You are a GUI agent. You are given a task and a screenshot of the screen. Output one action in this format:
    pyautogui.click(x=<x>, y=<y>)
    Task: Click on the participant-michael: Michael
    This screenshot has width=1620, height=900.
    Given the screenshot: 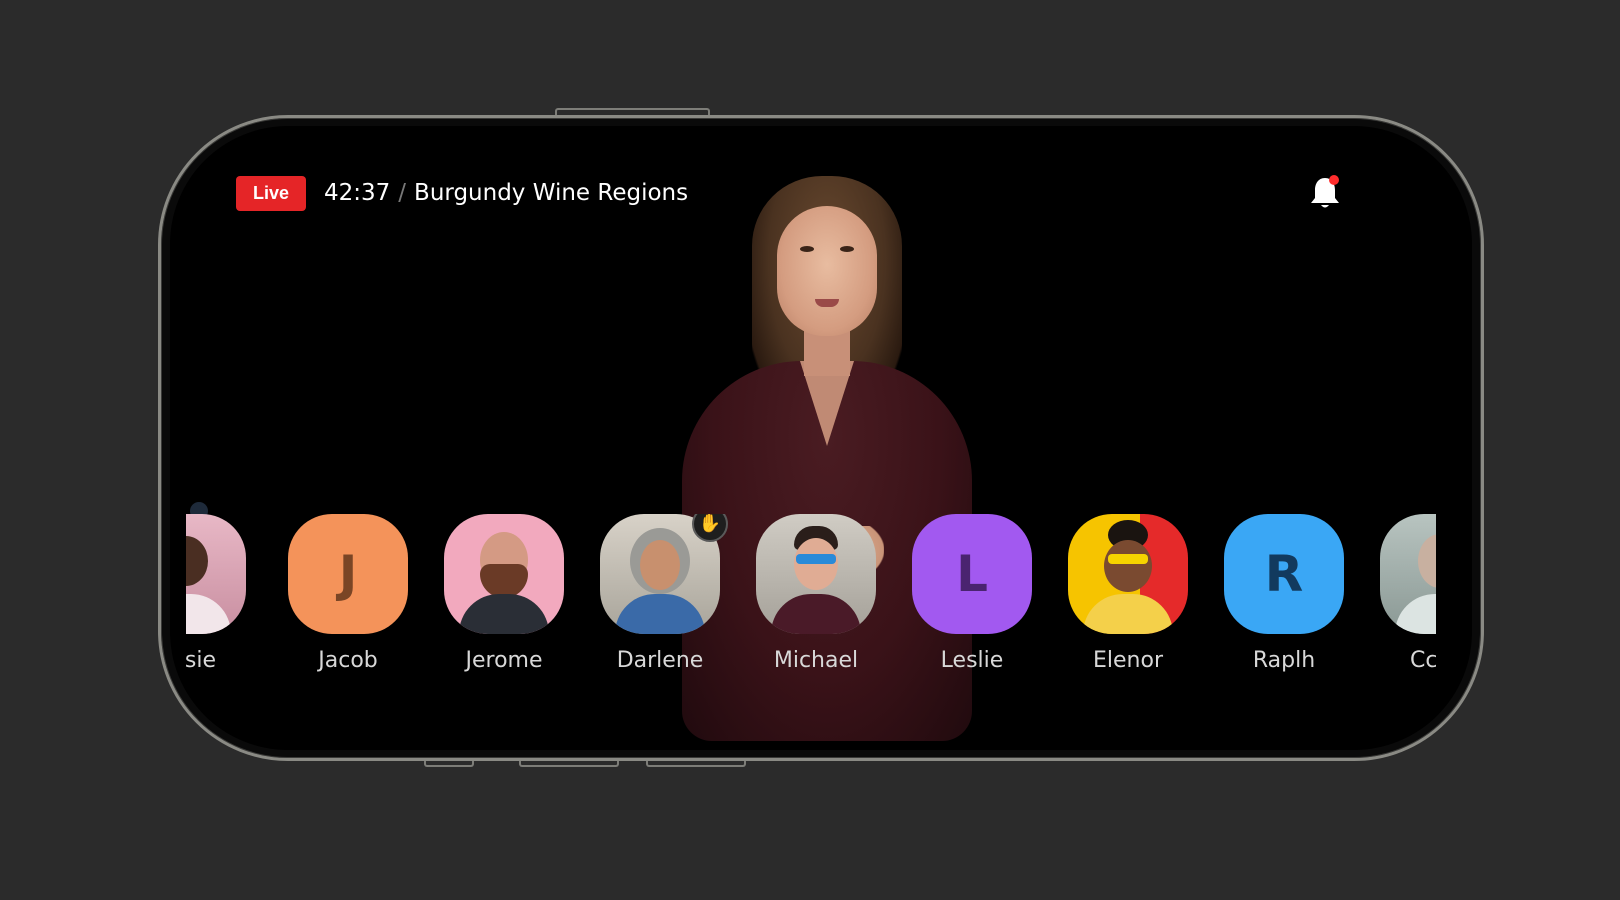 What is the action you would take?
    pyautogui.click(x=816, y=593)
    